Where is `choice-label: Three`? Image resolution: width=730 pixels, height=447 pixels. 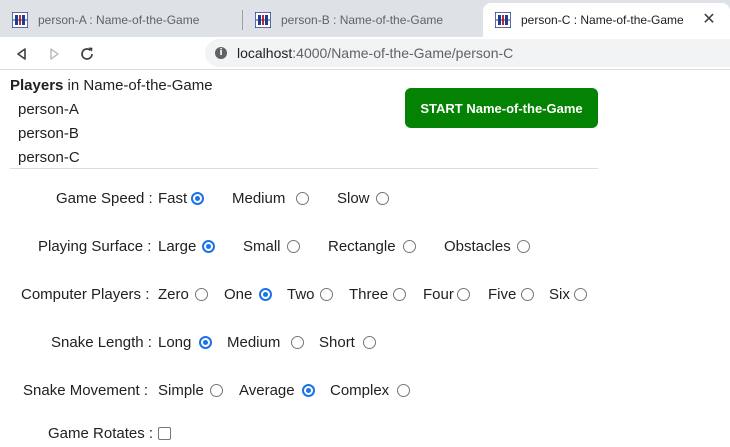
choice-label: Three is located at coordinates (368, 294).